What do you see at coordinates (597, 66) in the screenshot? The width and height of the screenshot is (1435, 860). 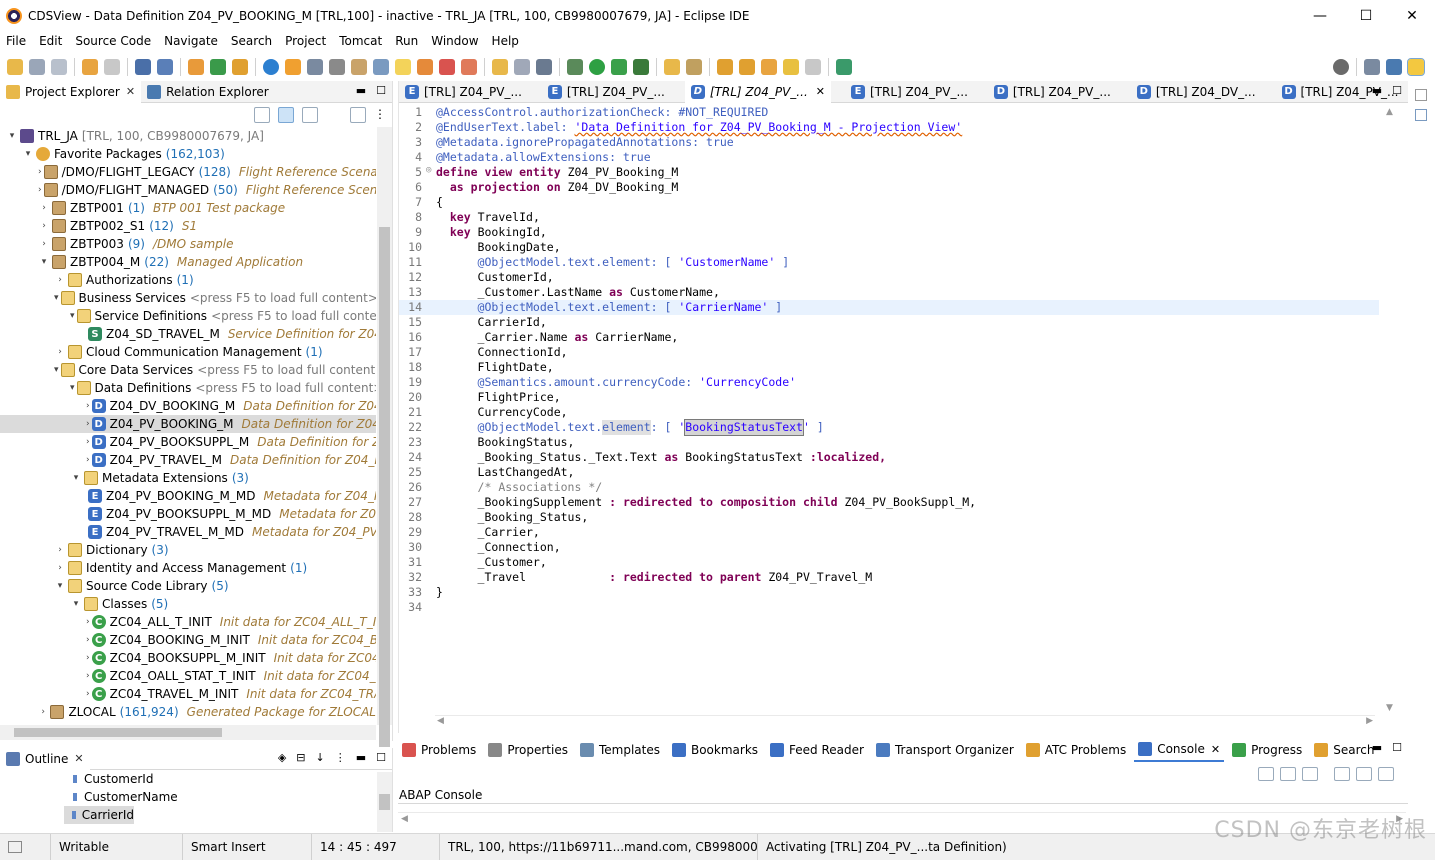 I see `run-icon` at bounding box center [597, 66].